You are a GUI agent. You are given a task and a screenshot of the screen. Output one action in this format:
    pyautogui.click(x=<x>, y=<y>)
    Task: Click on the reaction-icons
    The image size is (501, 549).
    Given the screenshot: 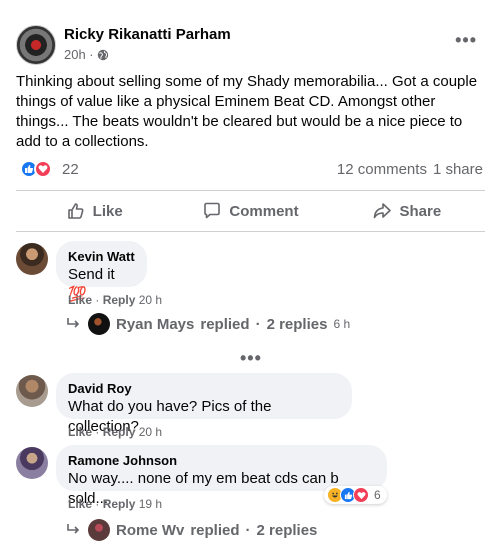 What is the action you would take?
    pyautogui.click(x=36, y=169)
    